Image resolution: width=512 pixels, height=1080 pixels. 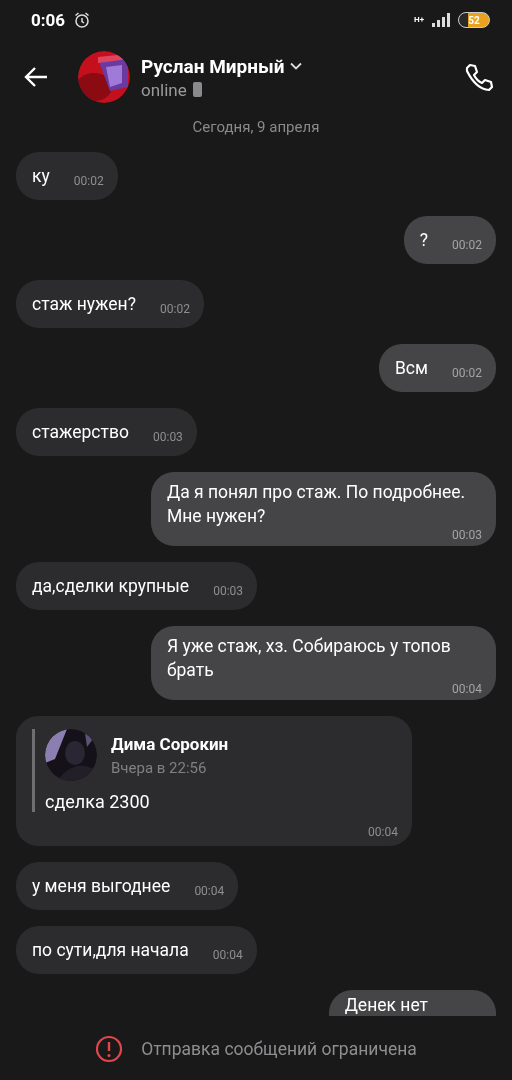 I want to click on message-text: стажерство, so click(x=80, y=432).